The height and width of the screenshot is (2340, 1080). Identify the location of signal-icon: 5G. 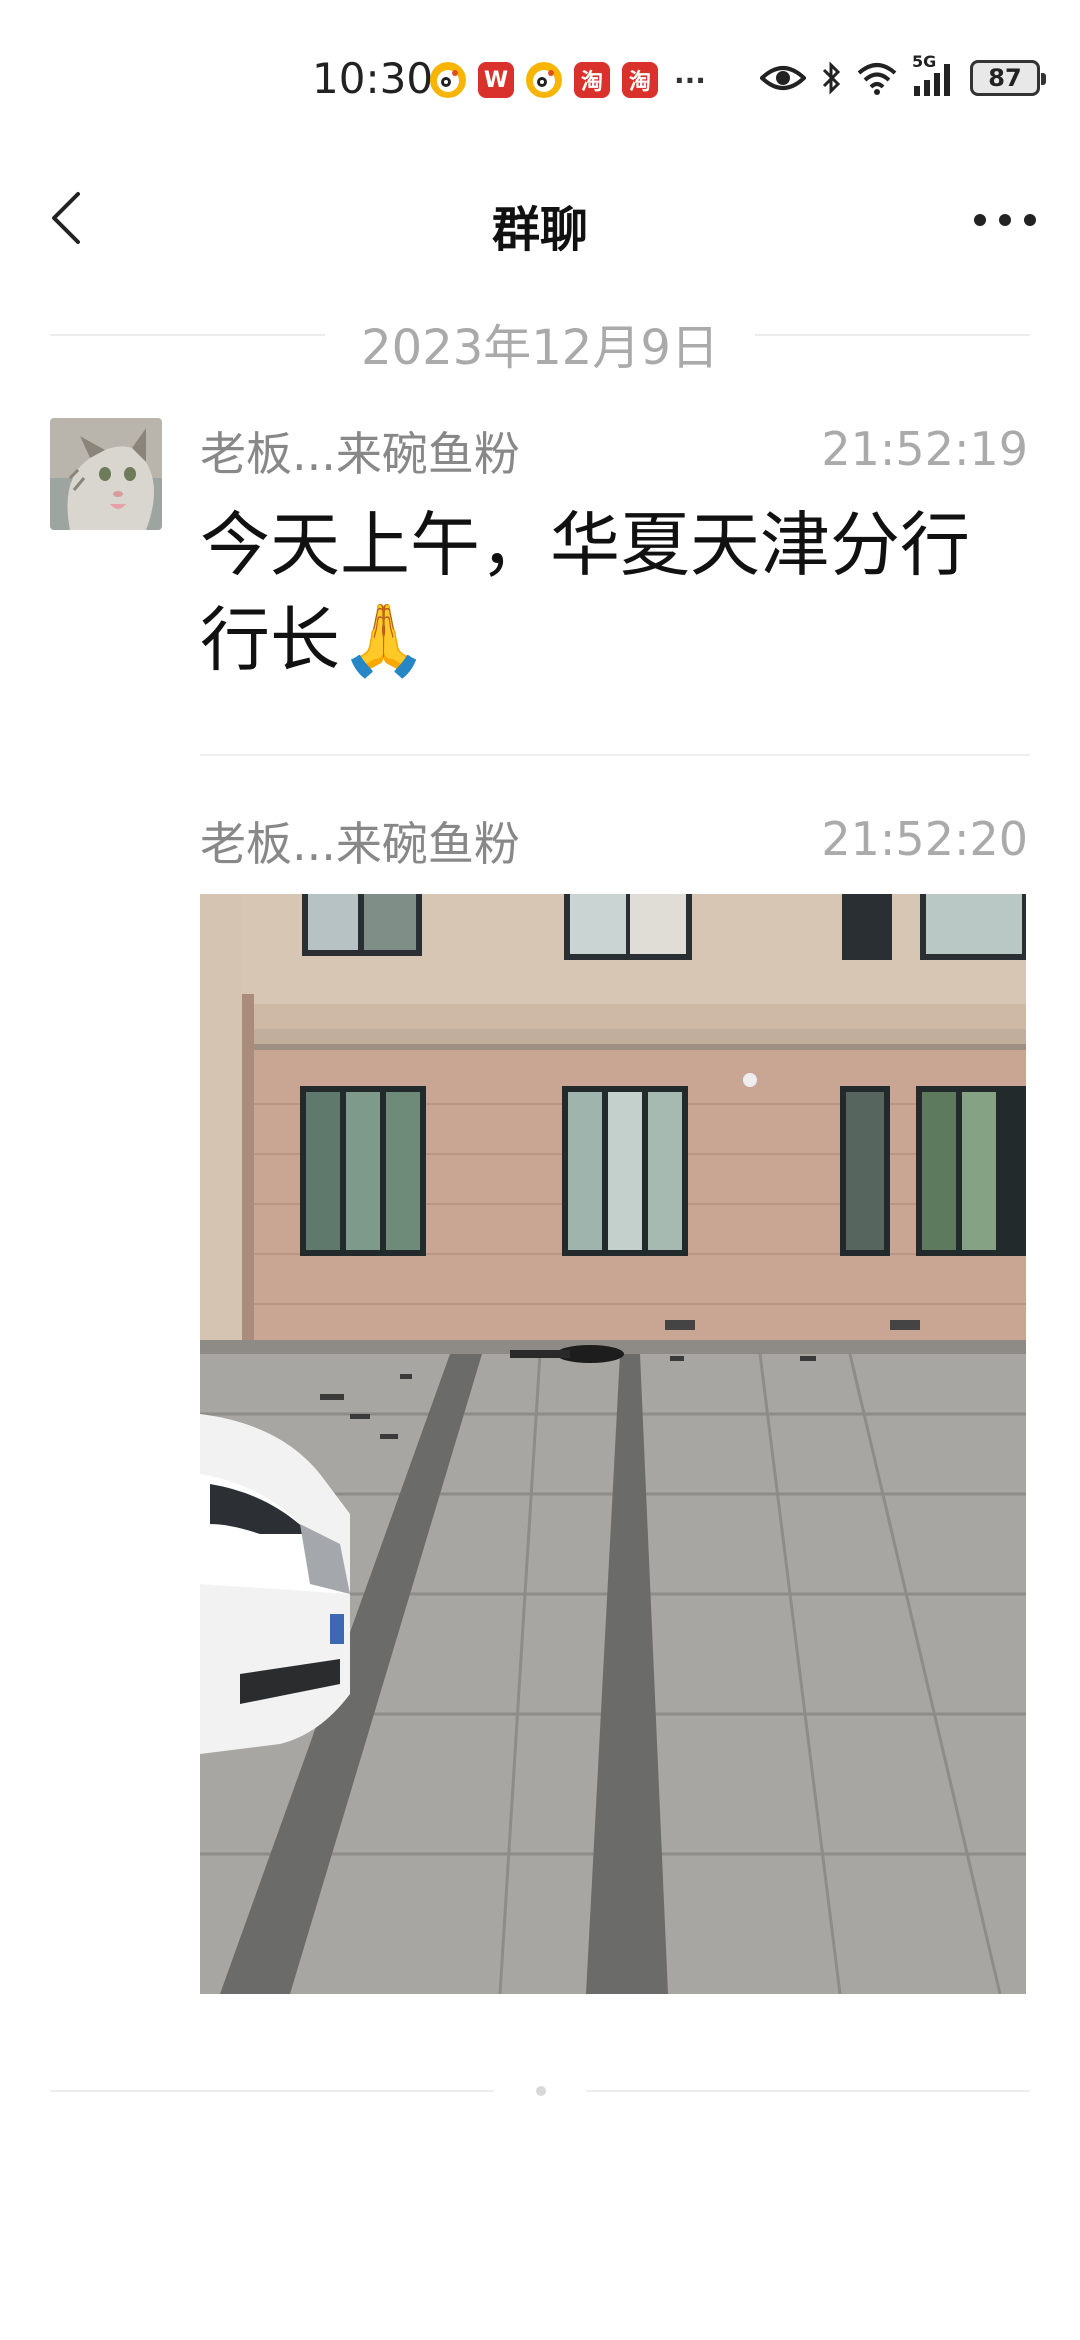
(934, 75).